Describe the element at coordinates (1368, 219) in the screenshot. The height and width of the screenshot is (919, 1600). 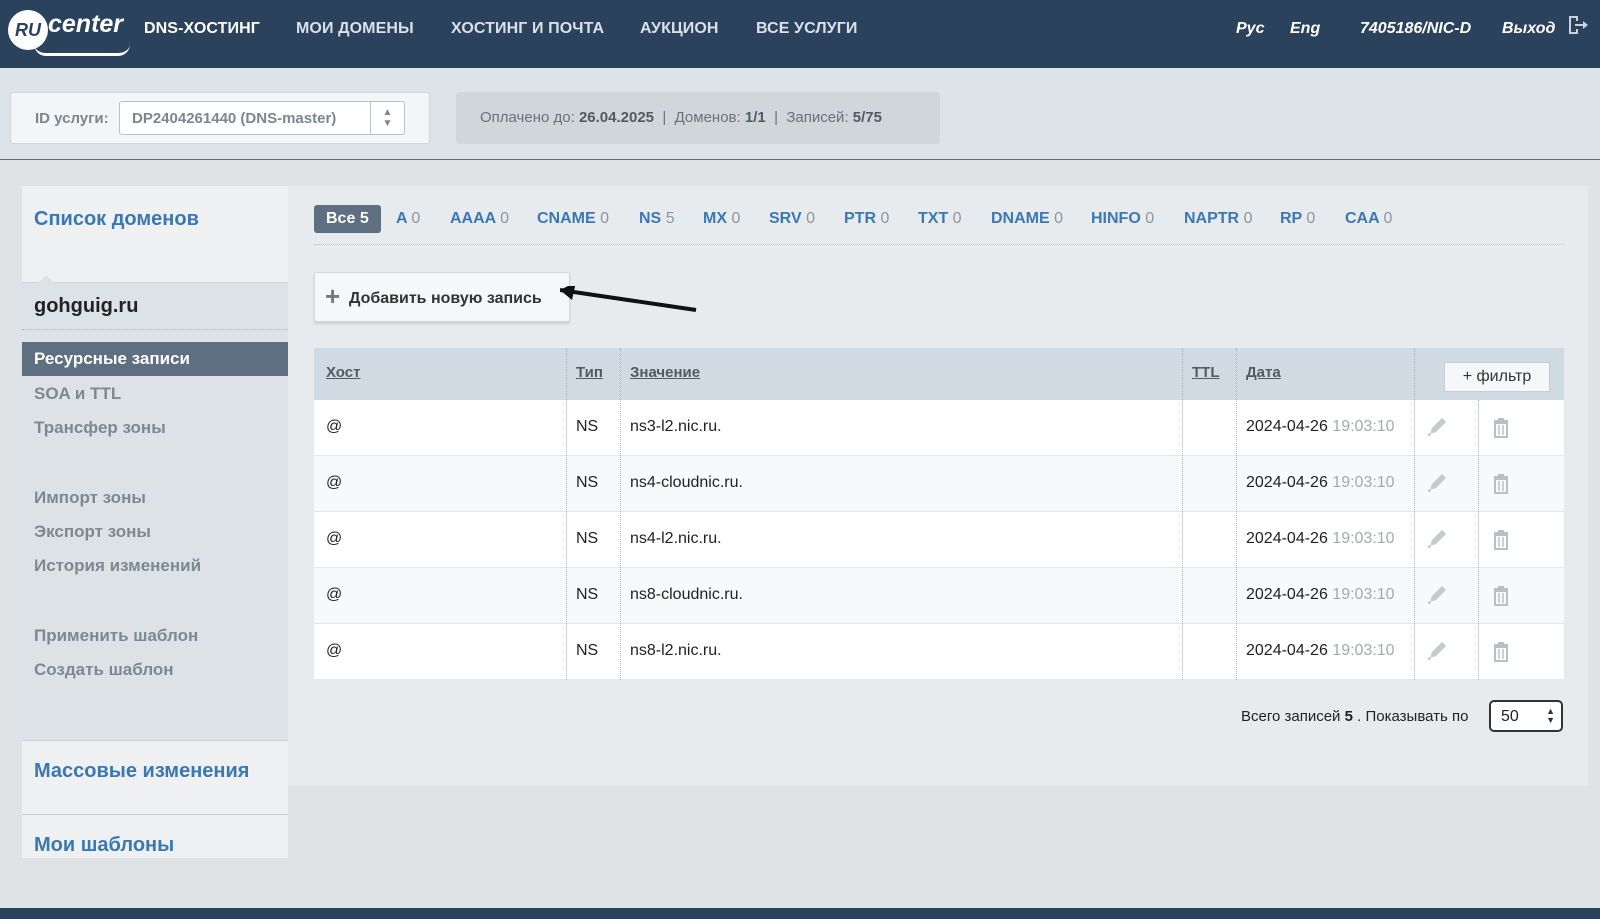
I see `tab-caa: CAA 0` at that location.